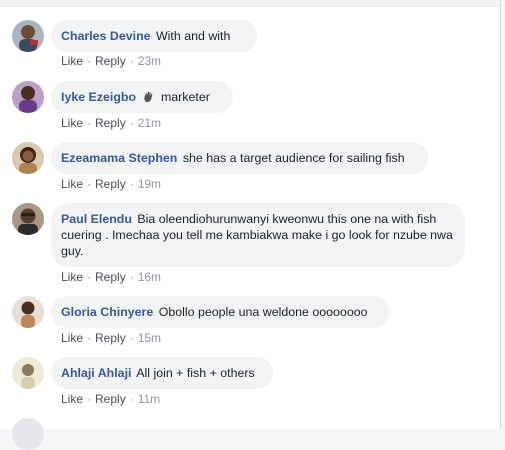 This screenshot has width=505, height=450. Describe the element at coordinates (250, 3) in the screenshot. I see `panel-top-border` at that location.